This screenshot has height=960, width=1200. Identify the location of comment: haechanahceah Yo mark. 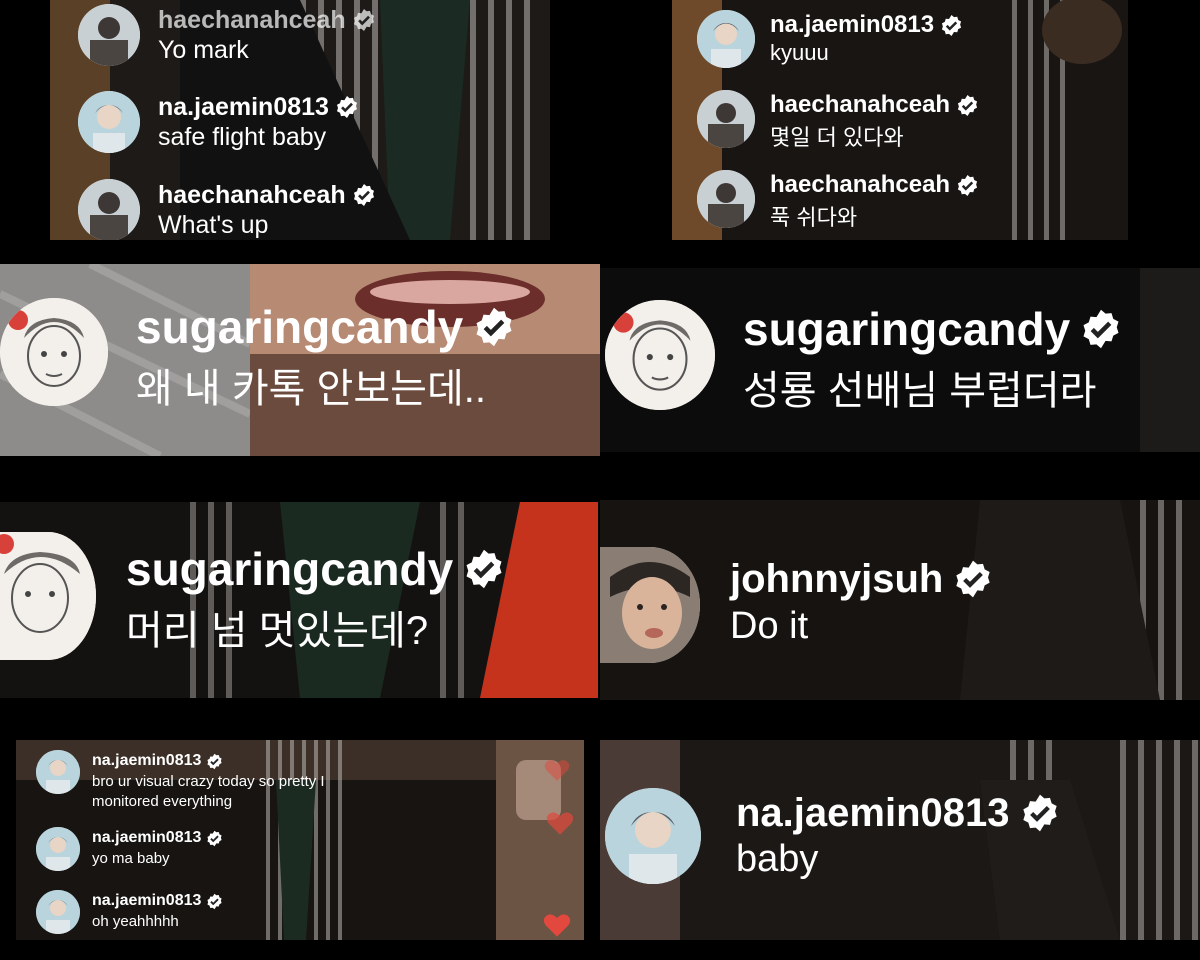
(227, 35).